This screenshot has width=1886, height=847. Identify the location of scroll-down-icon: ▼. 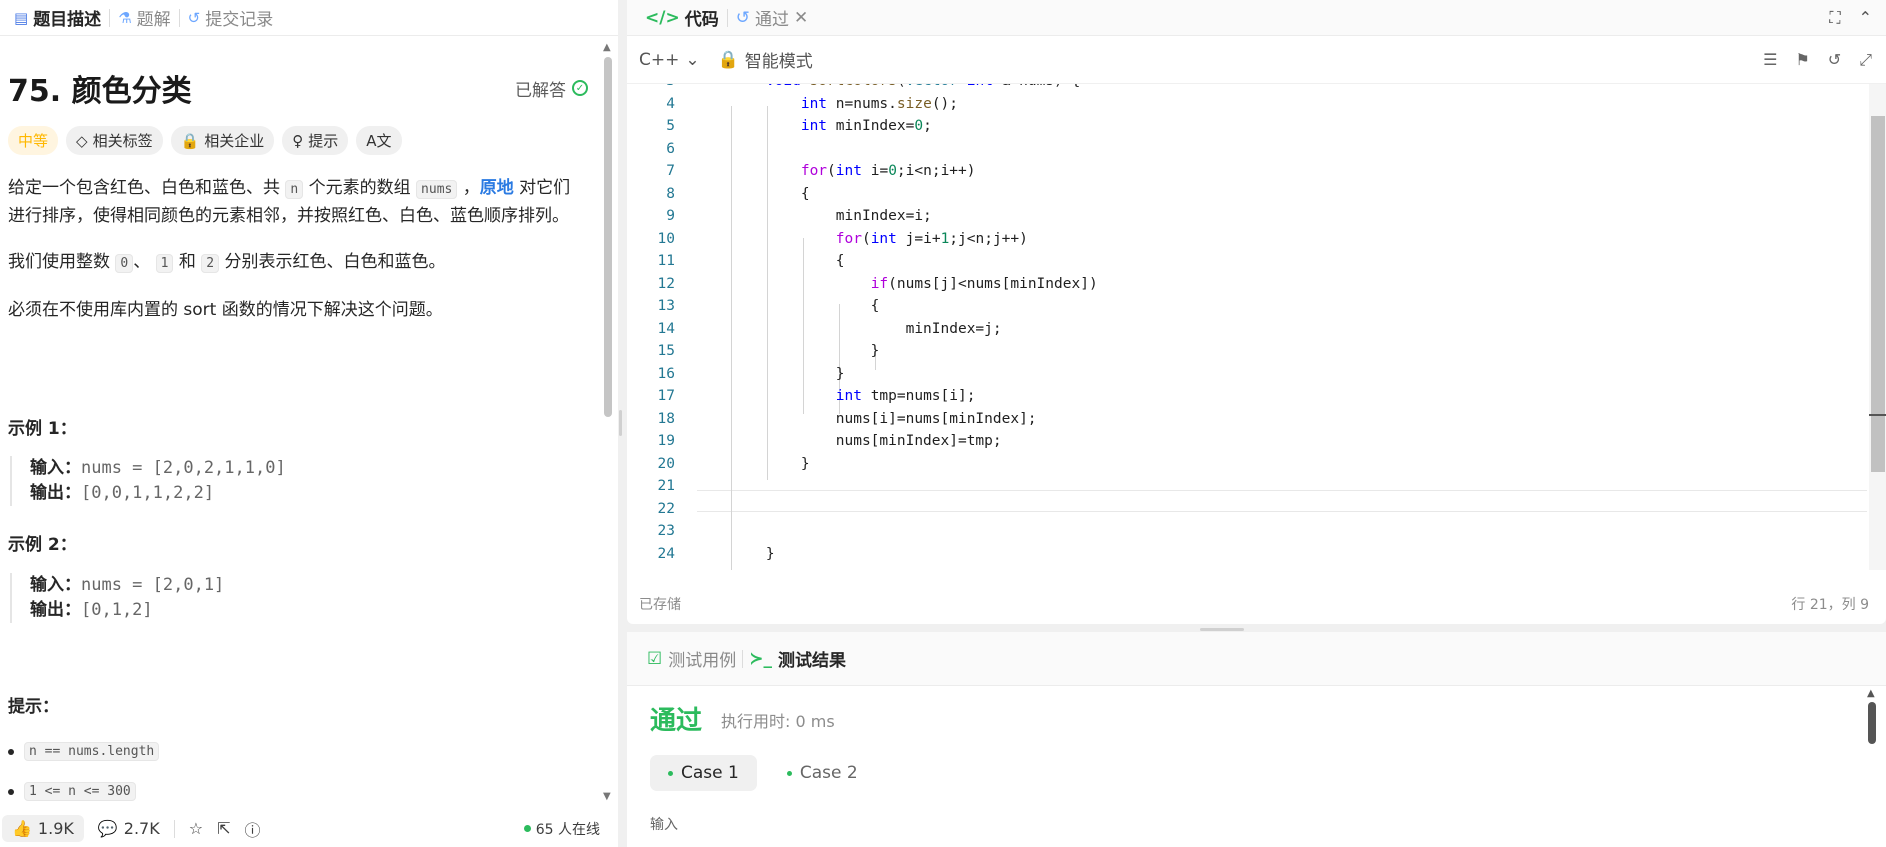
(607, 796).